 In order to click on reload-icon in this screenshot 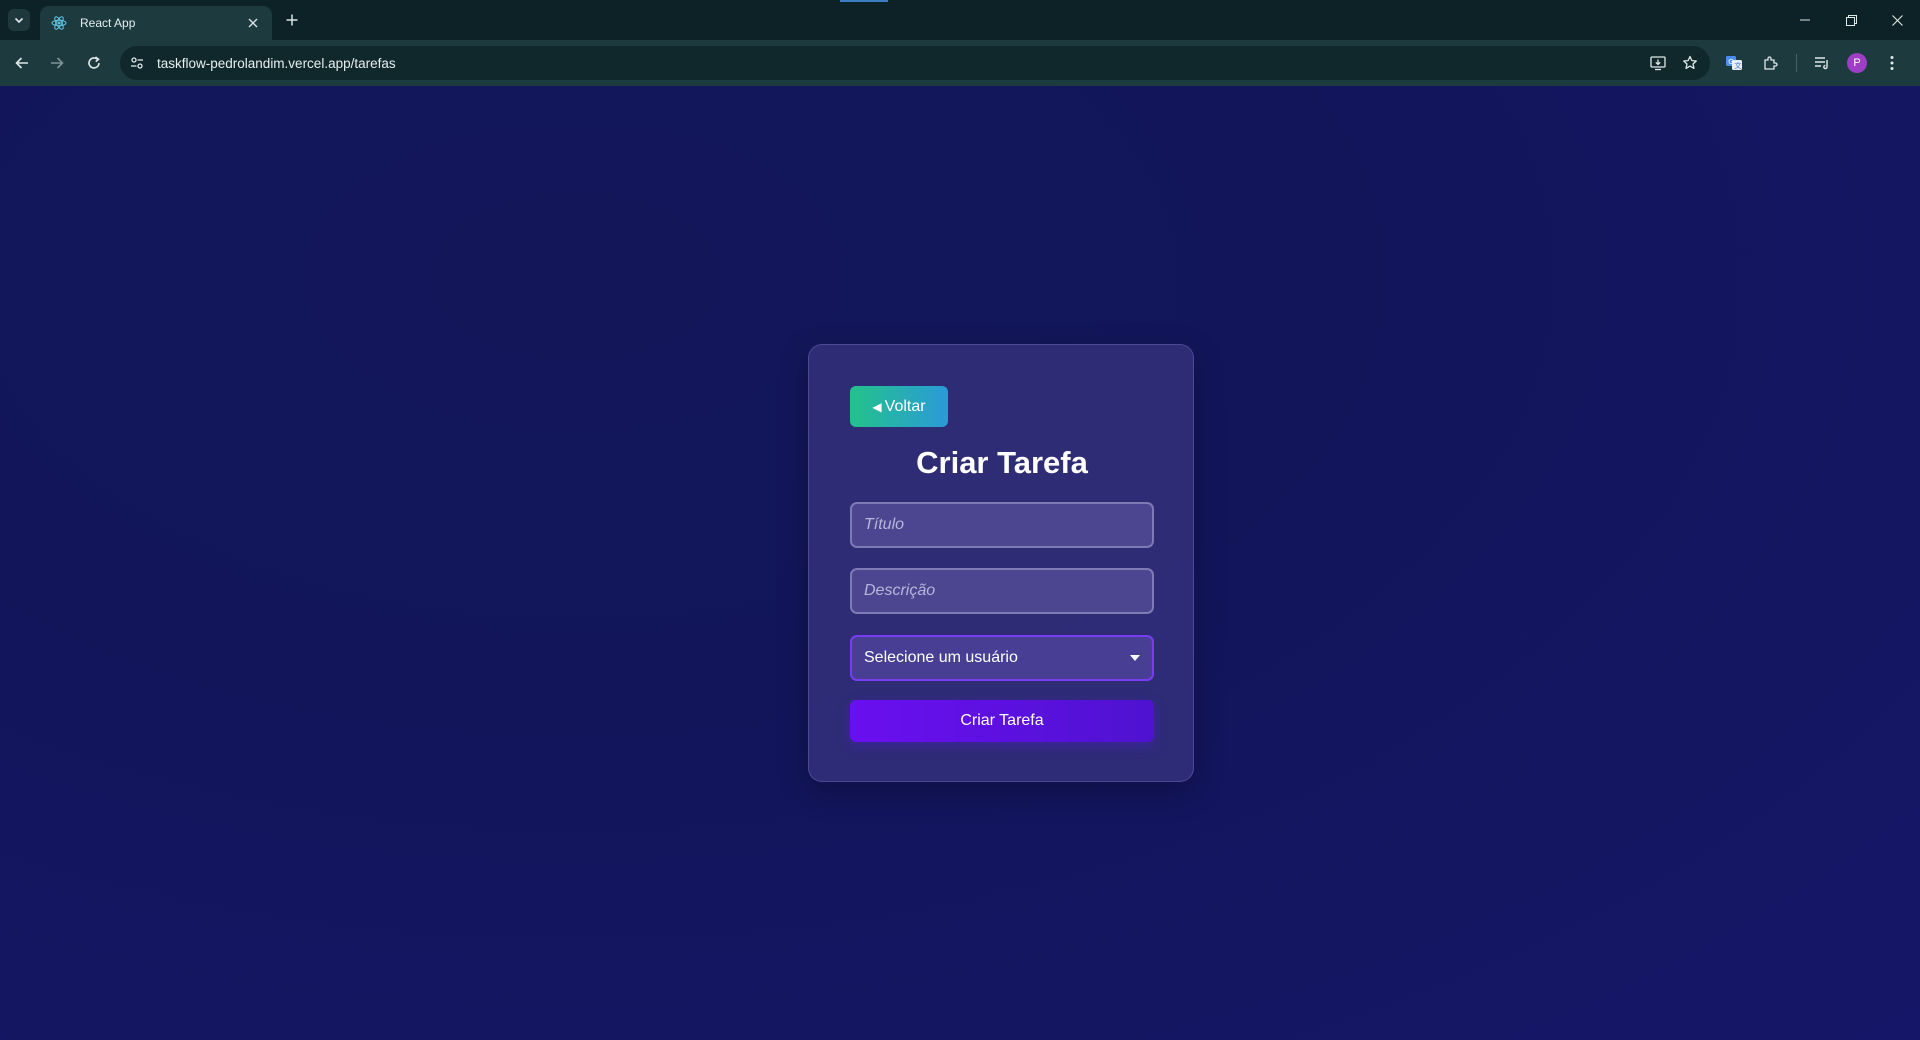, I will do `click(94, 62)`.